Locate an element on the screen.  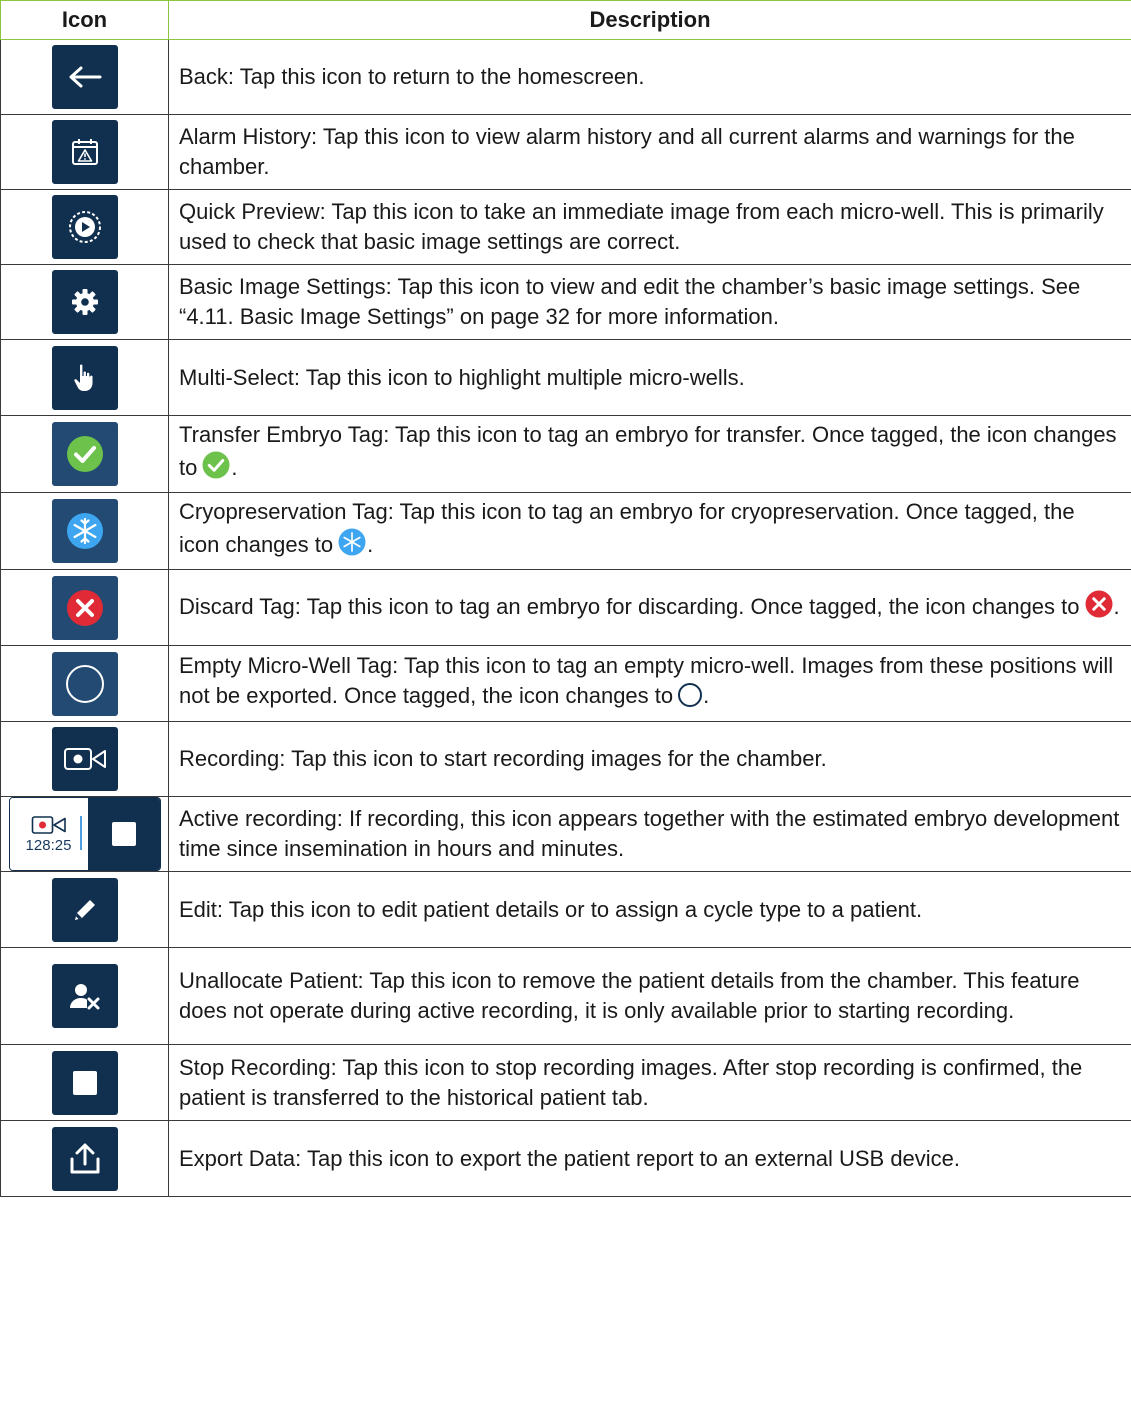
hand-pointer-icon is located at coordinates (84, 377).